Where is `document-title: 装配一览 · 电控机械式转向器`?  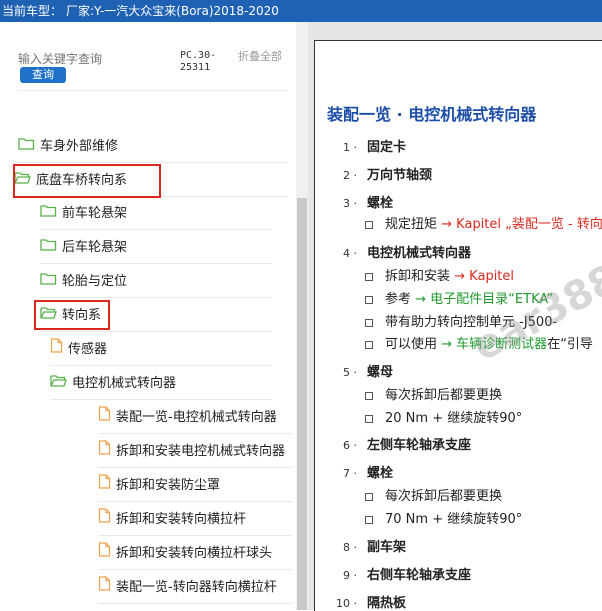
document-title: 装配一览 · 电控机械式转向器 is located at coordinates (432, 114).